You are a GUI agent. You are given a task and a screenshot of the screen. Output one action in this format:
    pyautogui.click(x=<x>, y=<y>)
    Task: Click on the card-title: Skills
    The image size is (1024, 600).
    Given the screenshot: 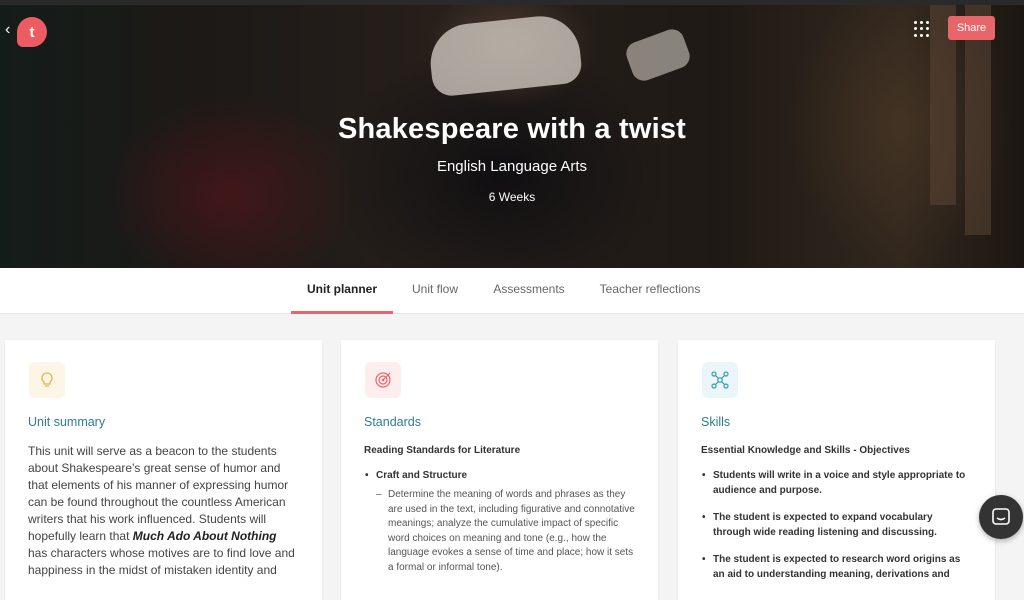 What is the action you would take?
    pyautogui.click(x=716, y=422)
    